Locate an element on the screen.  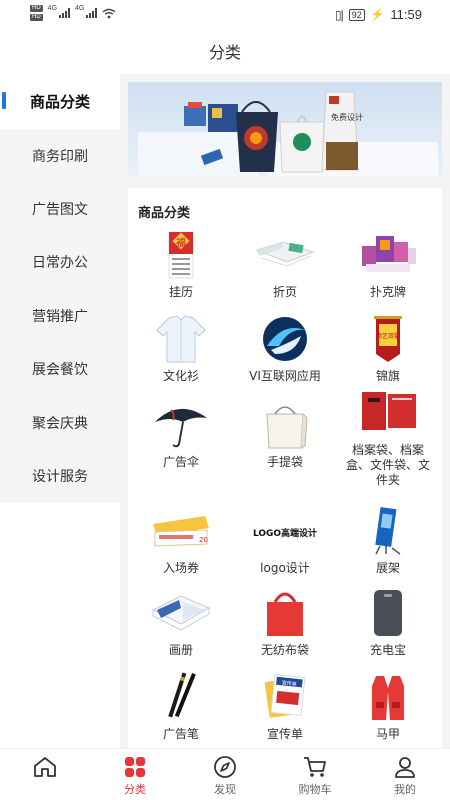
product-label: 锦旗 is located at coordinates (387, 376).